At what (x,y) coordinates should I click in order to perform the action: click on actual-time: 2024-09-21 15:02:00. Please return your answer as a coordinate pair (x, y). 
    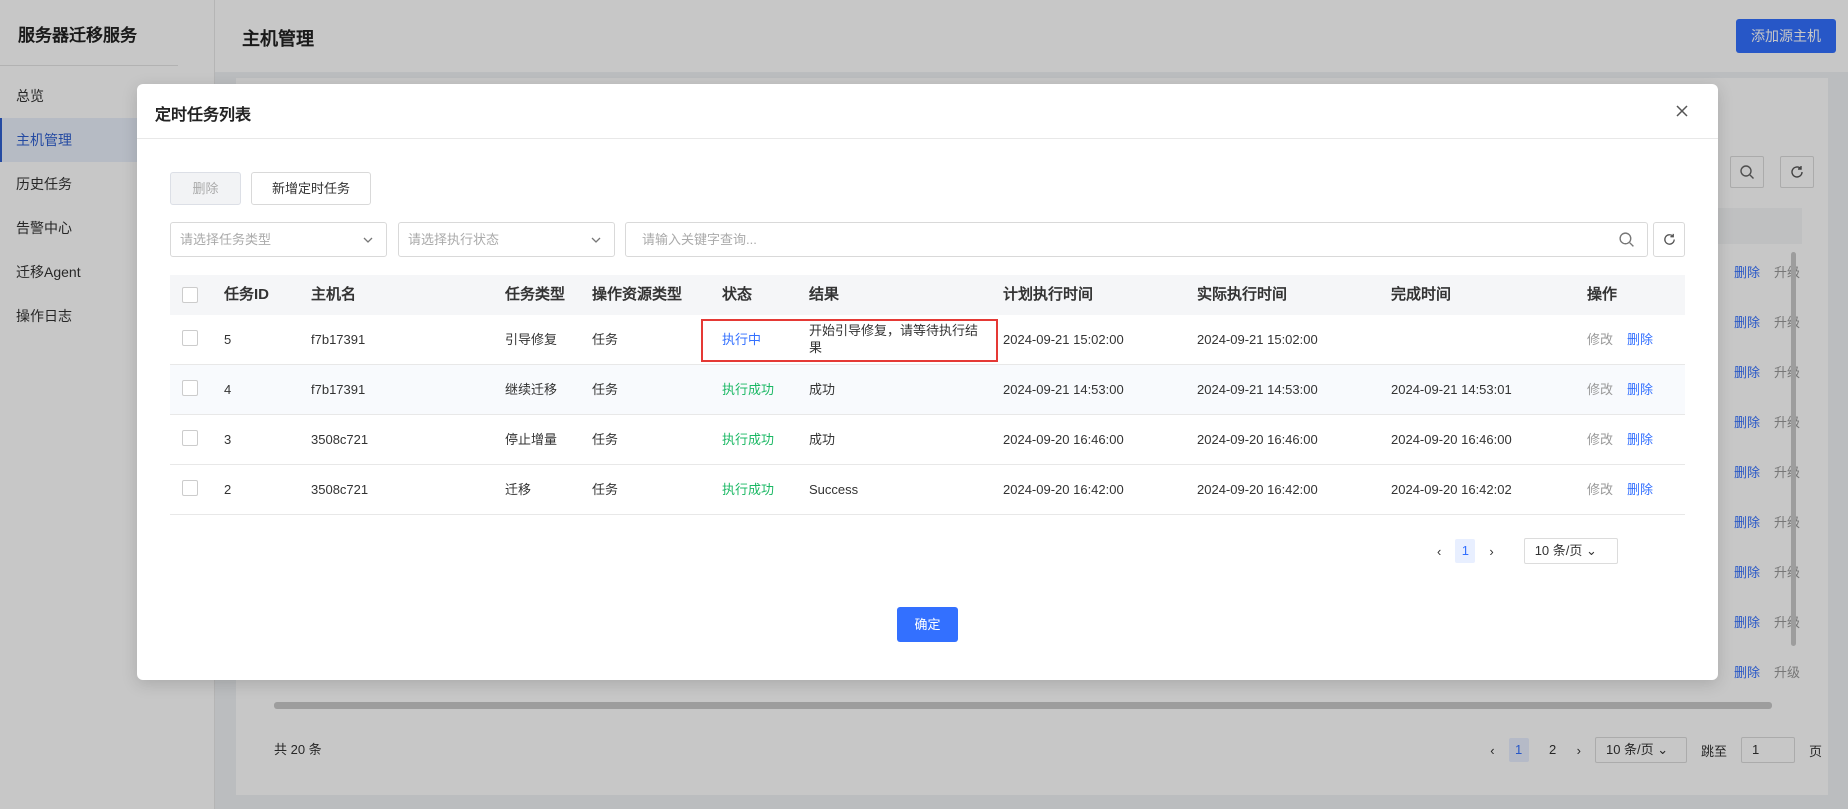
    Looking at the image, I should click on (1257, 339).